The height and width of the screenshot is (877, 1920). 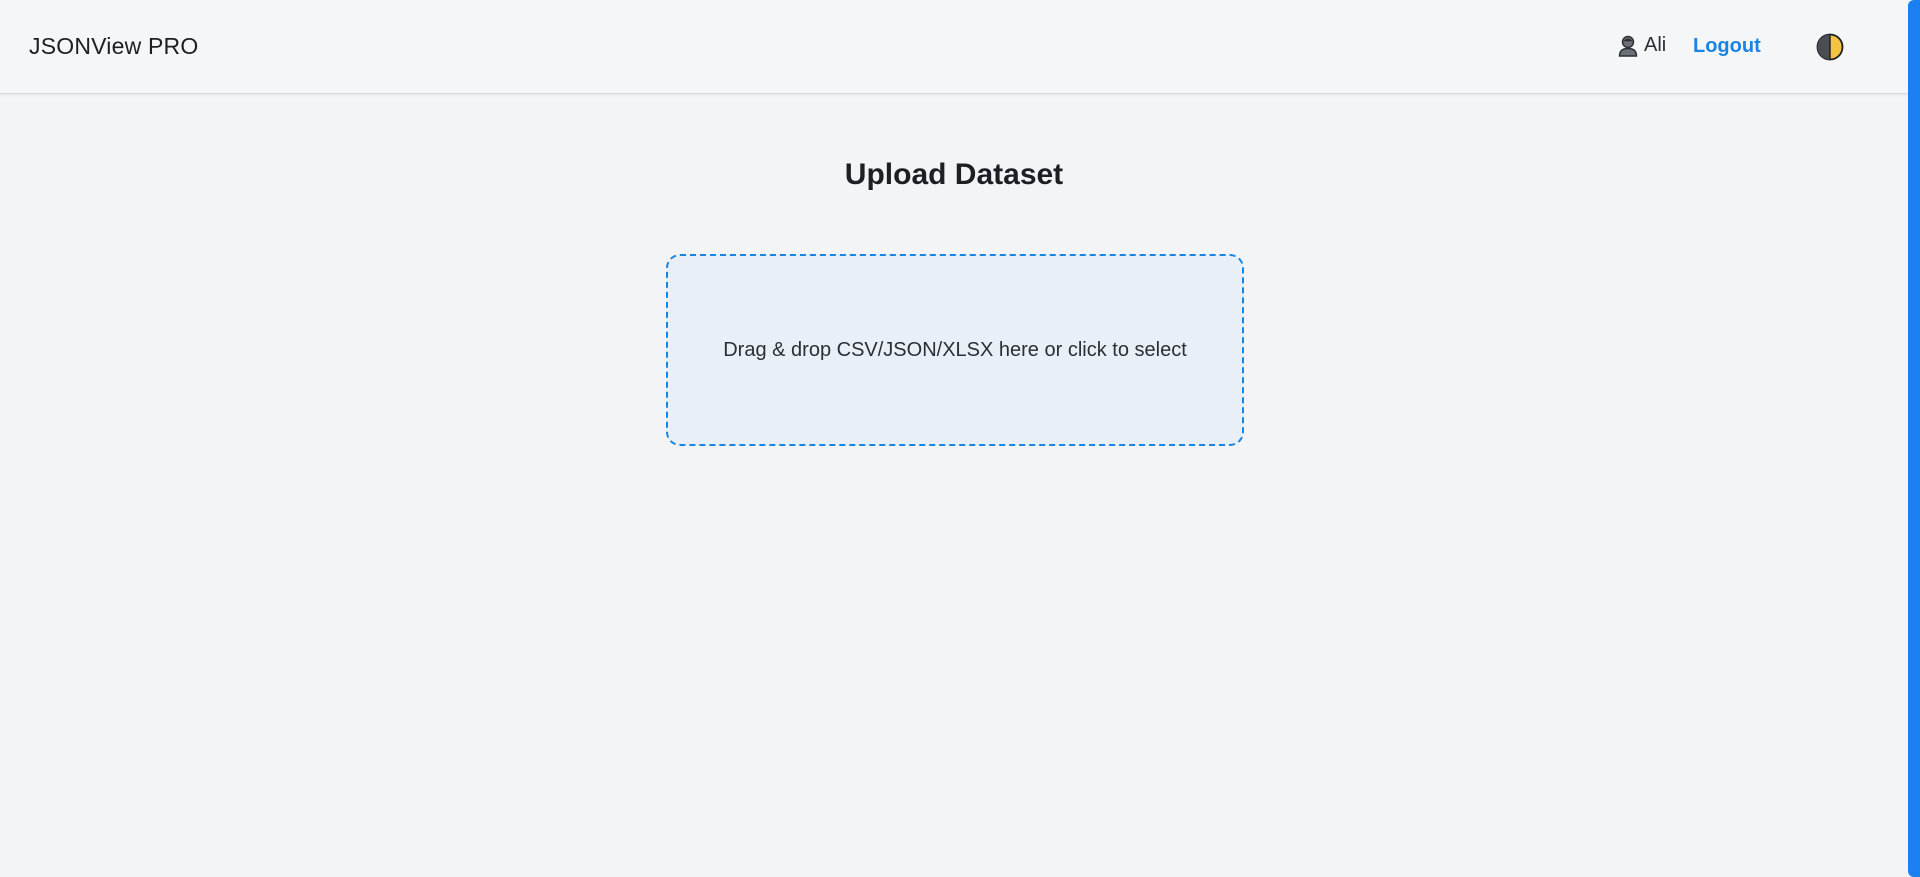 What do you see at coordinates (1655, 45) in the screenshot?
I see `username: Ali` at bounding box center [1655, 45].